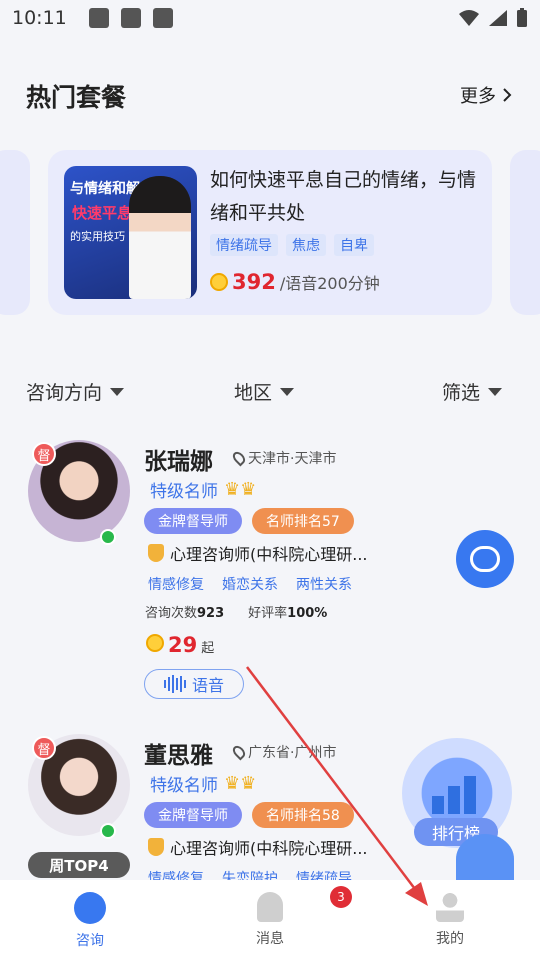  I want to click on package-price: 392 /语音200分钟, so click(295, 282).